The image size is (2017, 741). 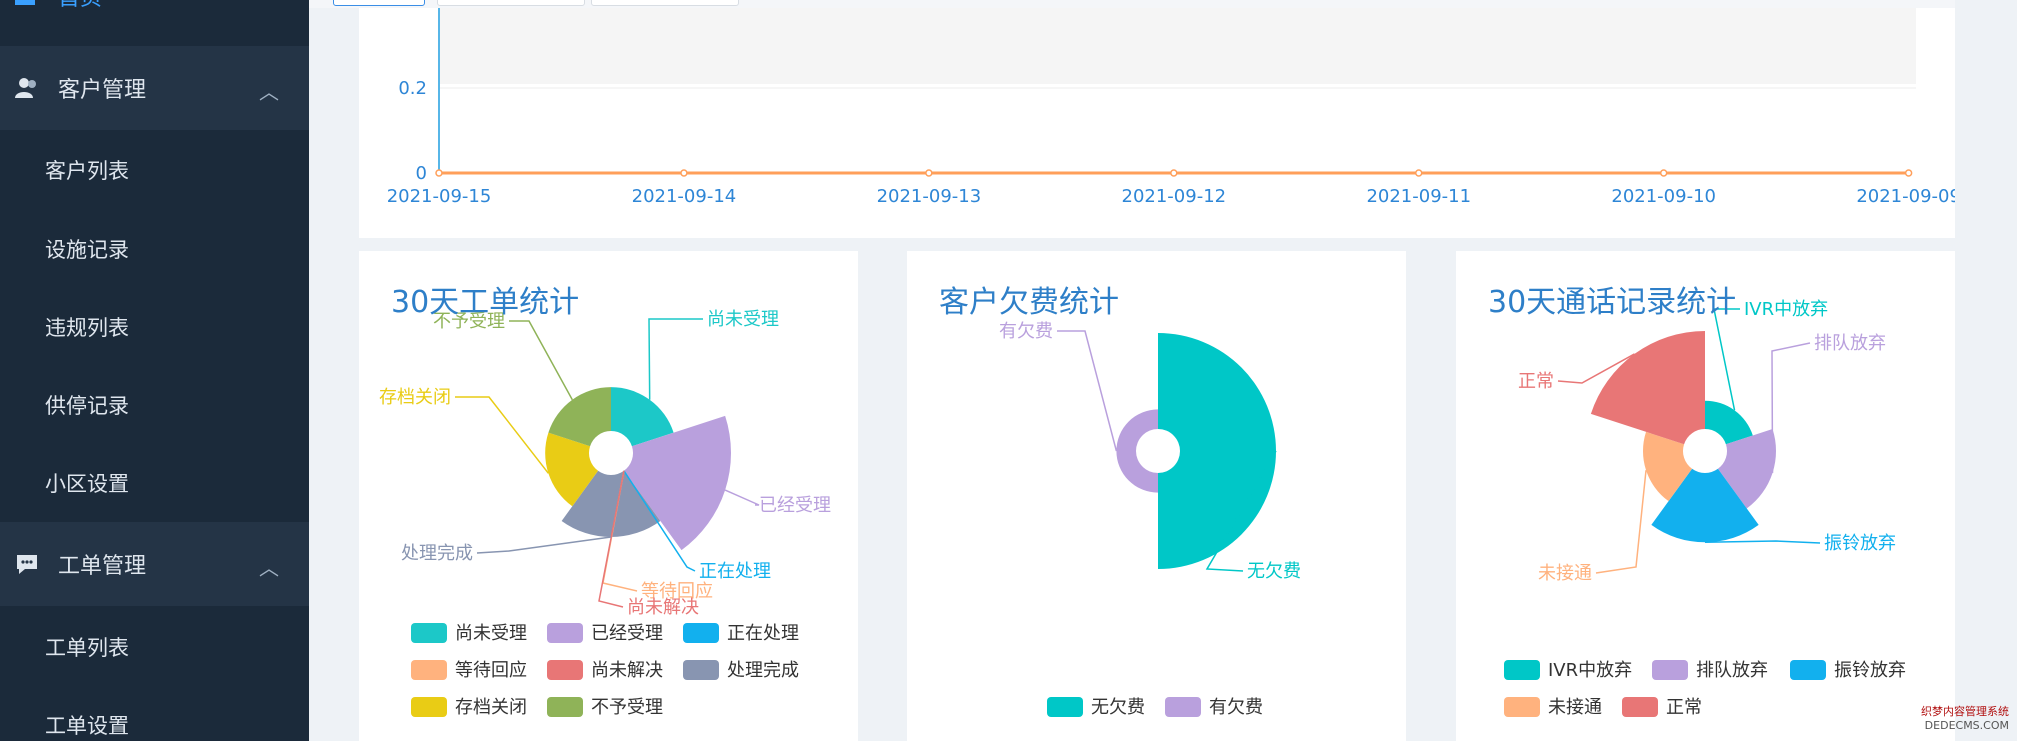 What do you see at coordinates (491, 670) in the screenshot?
I see `legend-label: 等待回应` at bounding box center [491, 670].